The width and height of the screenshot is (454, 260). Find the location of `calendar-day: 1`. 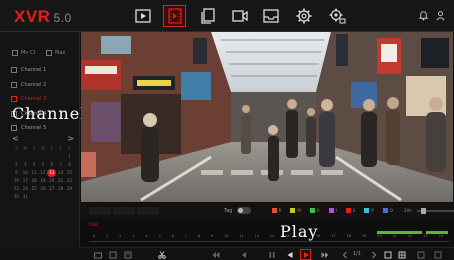

calendar-day: 1 is located at coordinates (69, 157).